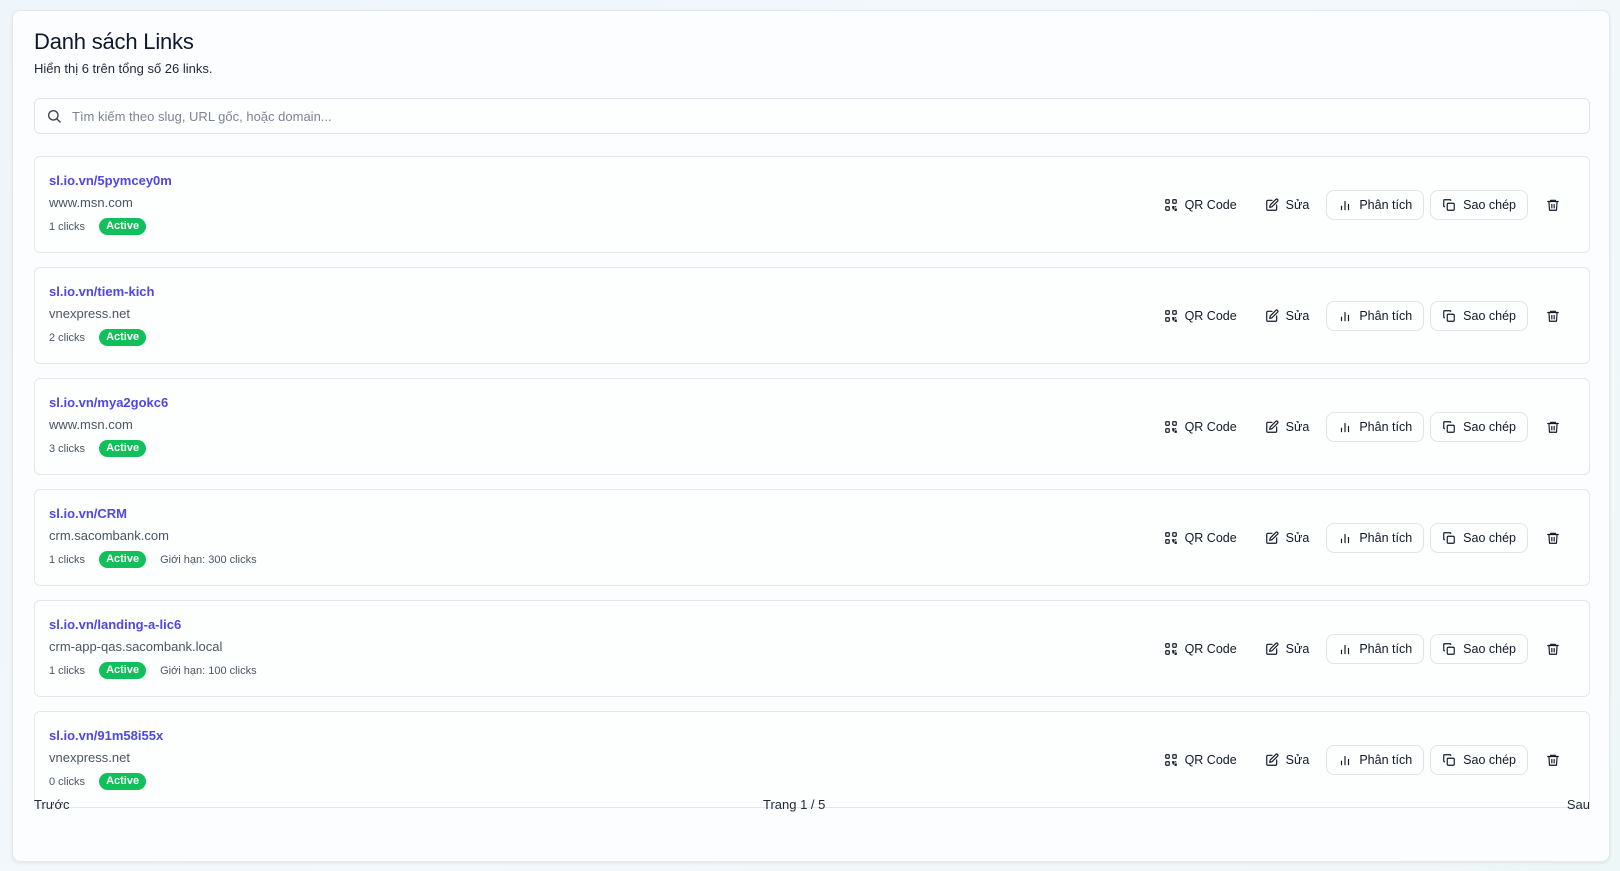  I want to click on search-box, so click(812, 116).